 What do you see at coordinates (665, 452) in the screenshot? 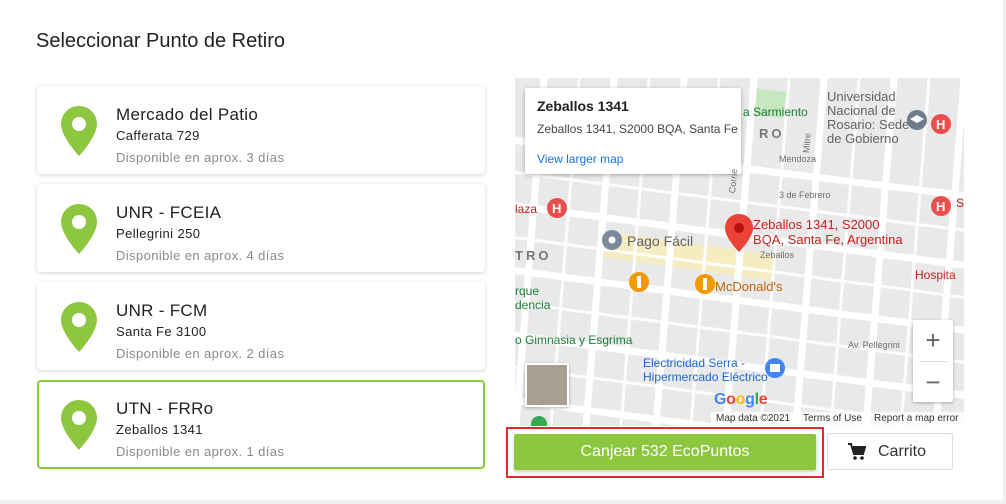
I see `redeem-button: Canjear 532 EcoPuntos` at bounding box center [665, 452].